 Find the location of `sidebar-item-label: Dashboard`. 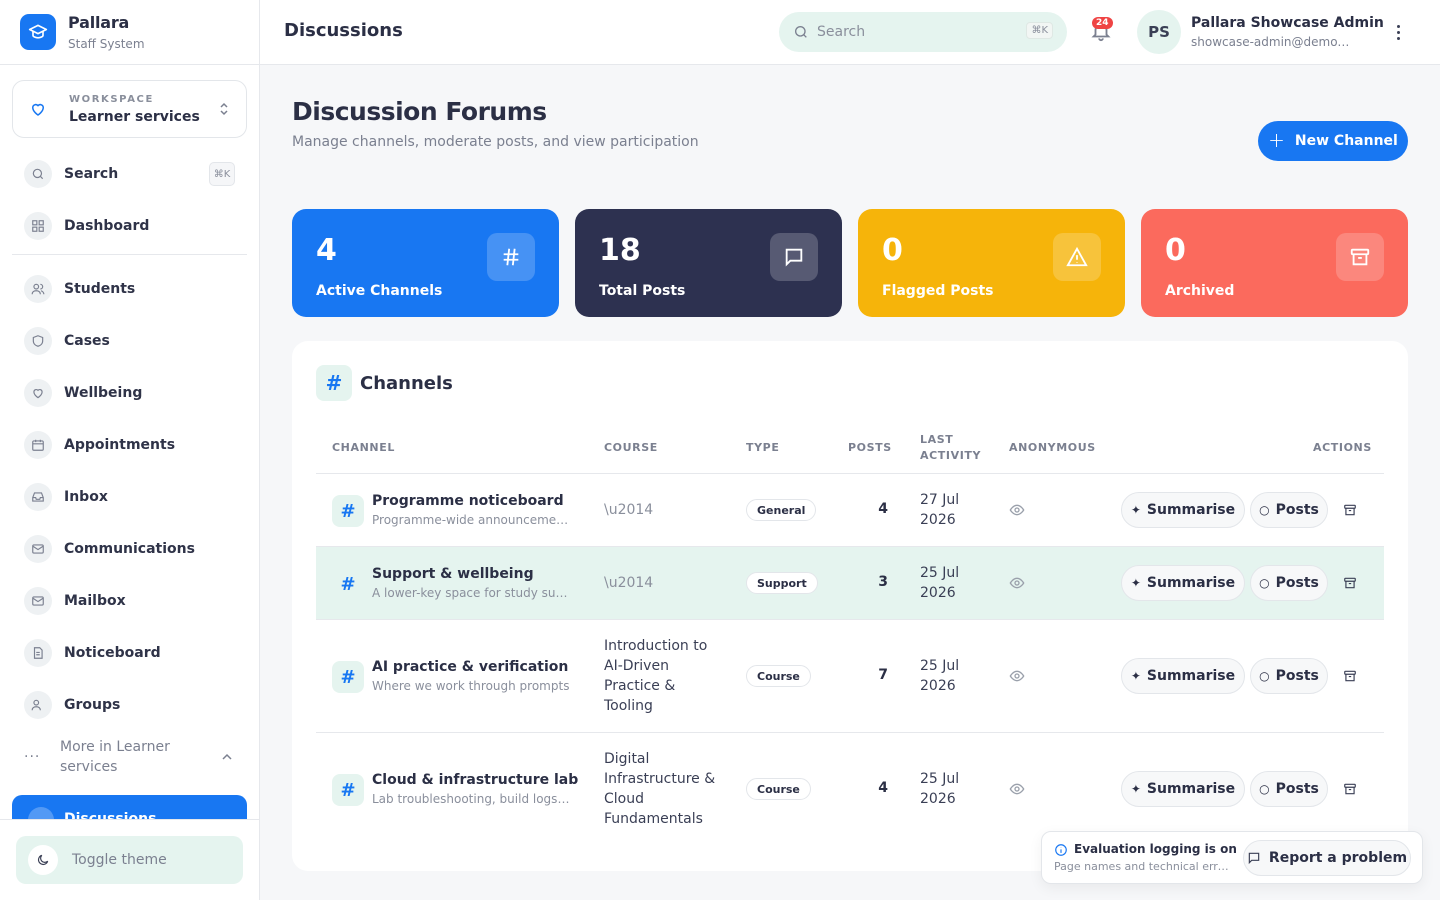

sidebar-item-label: Dashboard is located at coordinates (107, 226).